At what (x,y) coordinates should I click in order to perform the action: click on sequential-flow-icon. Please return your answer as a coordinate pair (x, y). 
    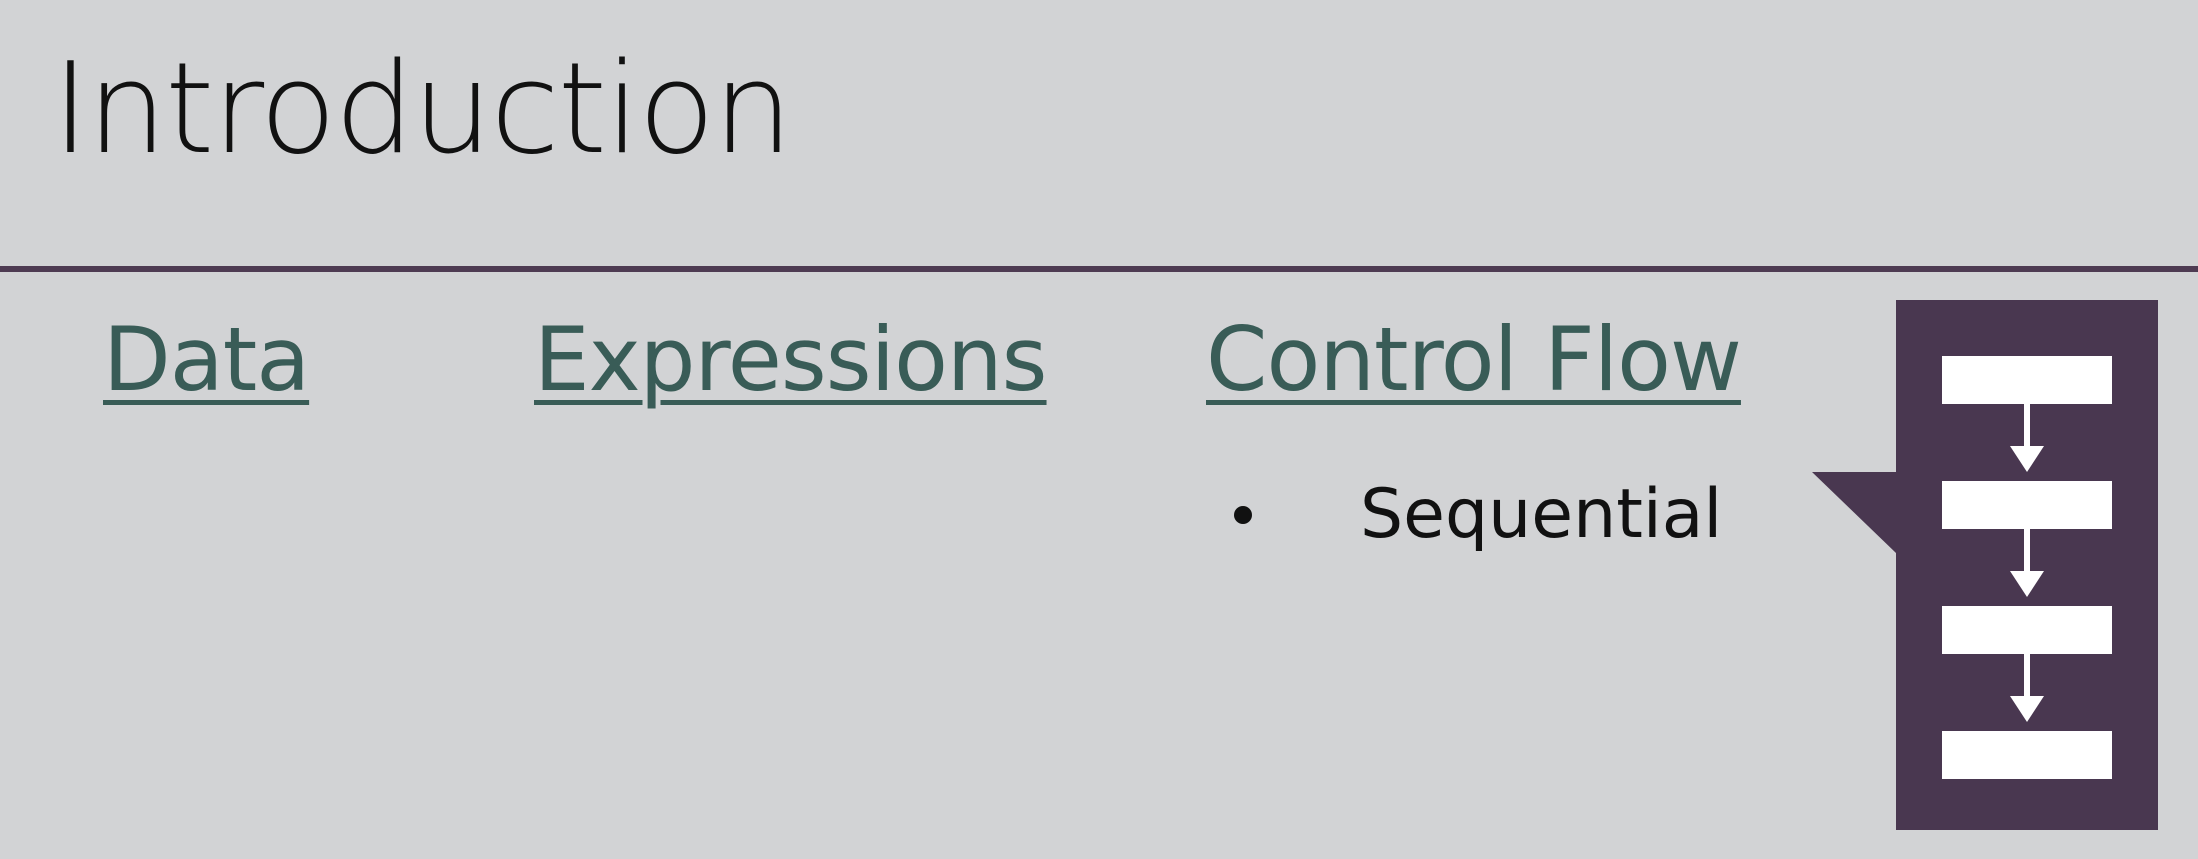
    Looking at the image, I should click on (1985, 565).